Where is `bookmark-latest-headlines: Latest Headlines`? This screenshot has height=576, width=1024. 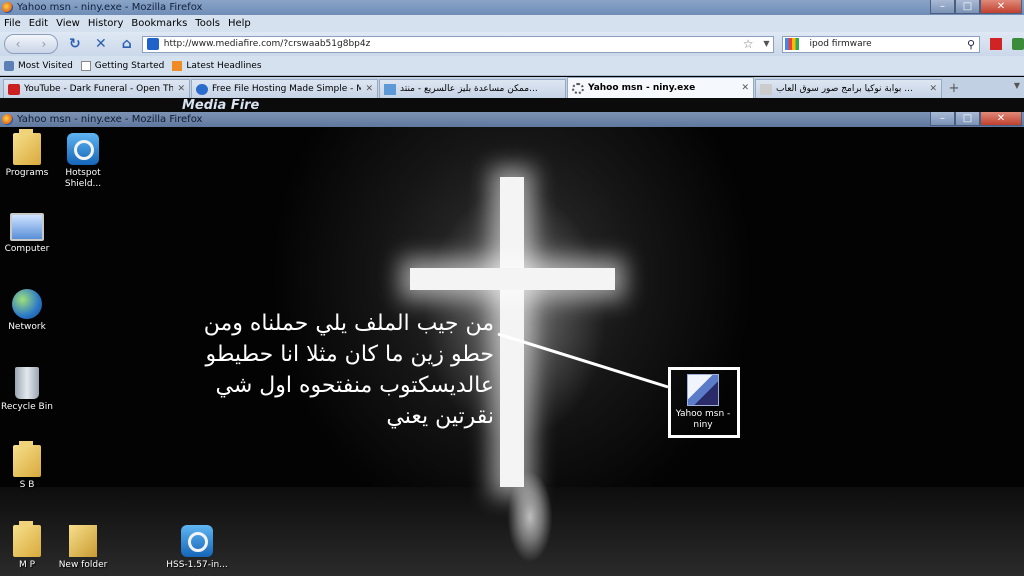 bookmark-latest-headlines: Latest Headlines is located at coordinates (217, 65).